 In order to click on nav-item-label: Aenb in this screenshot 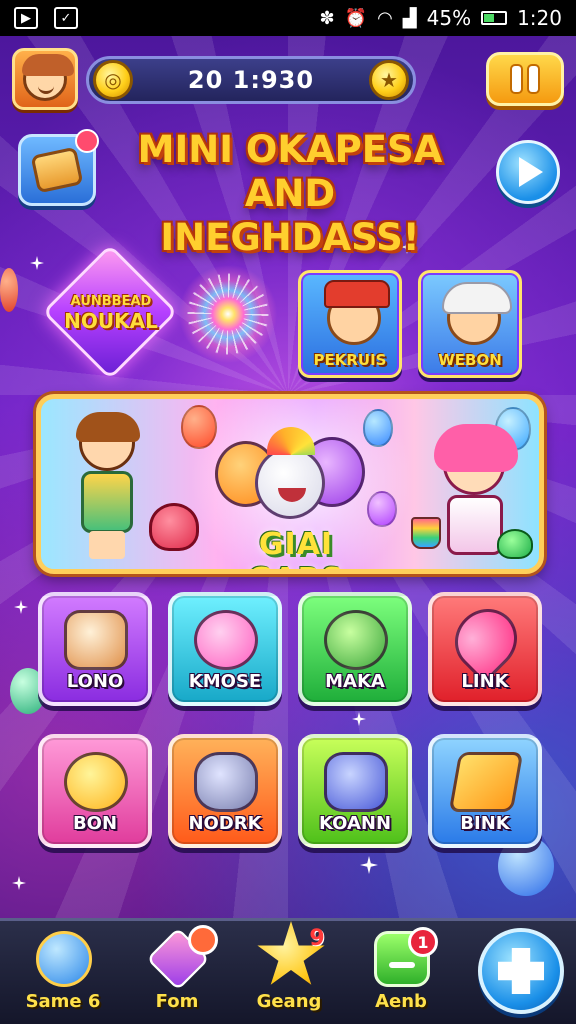, I will do `click(401, 1001)`.